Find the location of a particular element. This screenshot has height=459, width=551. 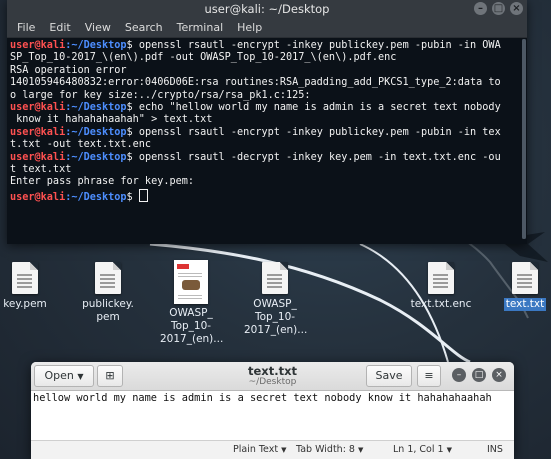

desktop-icon-label: publickey. pem is located at coordinates (108, 310).